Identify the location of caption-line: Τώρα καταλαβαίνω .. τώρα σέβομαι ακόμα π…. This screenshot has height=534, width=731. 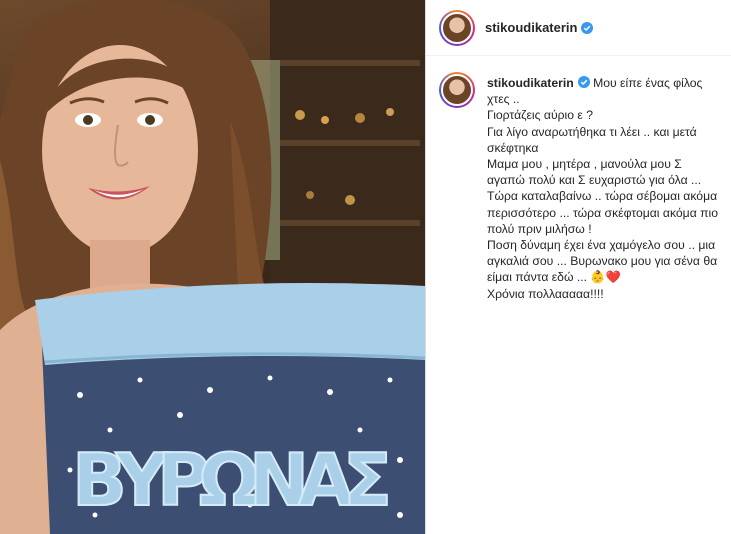
(603, 212).